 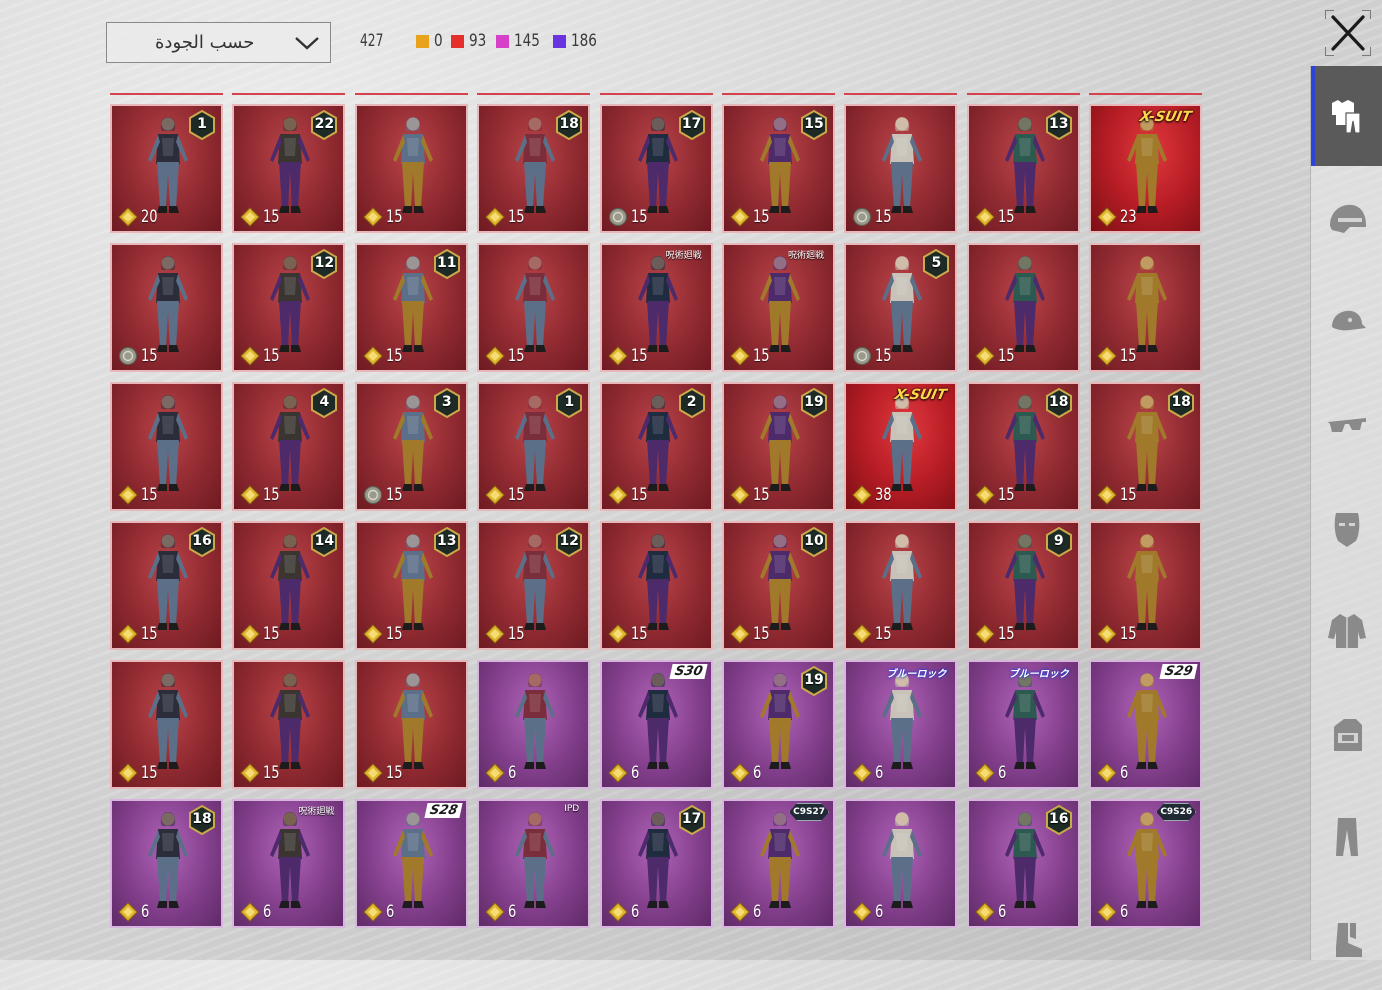 I want to click on sidebar-item-outfit, so click(x=1346, y=116).